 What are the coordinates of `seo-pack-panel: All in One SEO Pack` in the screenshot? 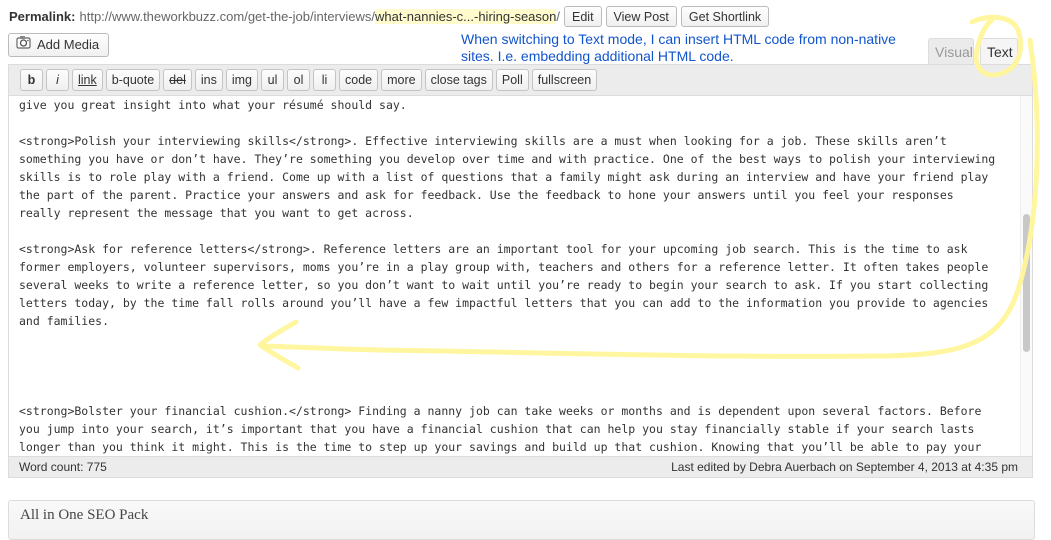 It's located at (521, 520).